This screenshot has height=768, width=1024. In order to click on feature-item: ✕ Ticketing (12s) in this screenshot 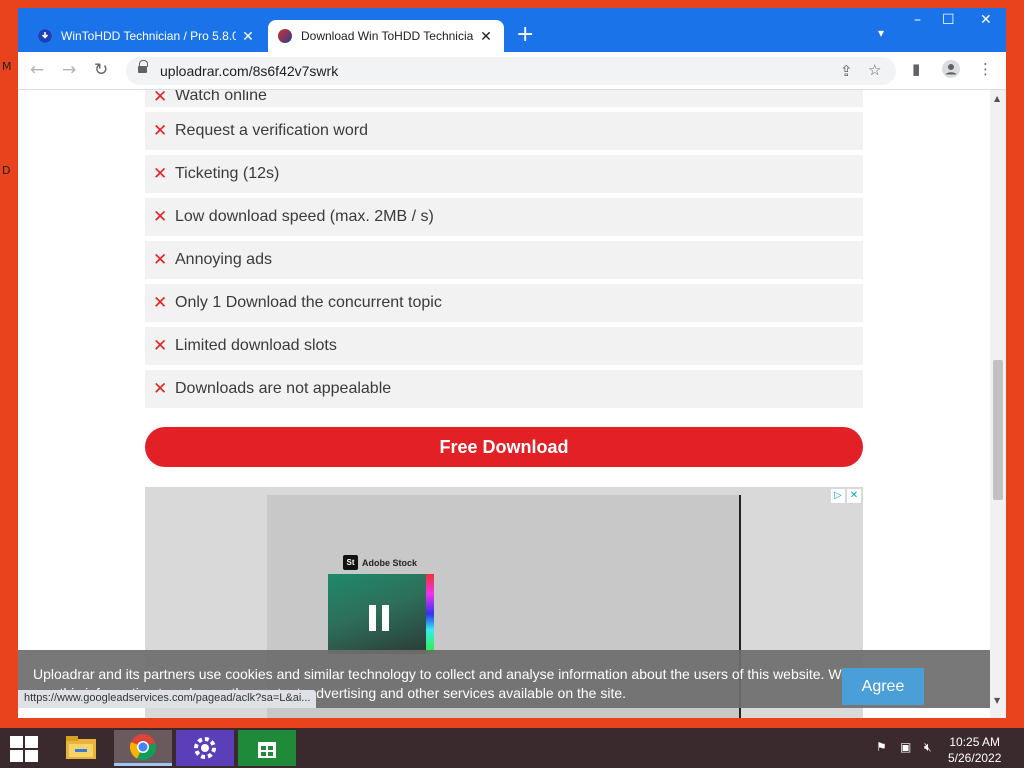, I will do `click(504, 174)`.